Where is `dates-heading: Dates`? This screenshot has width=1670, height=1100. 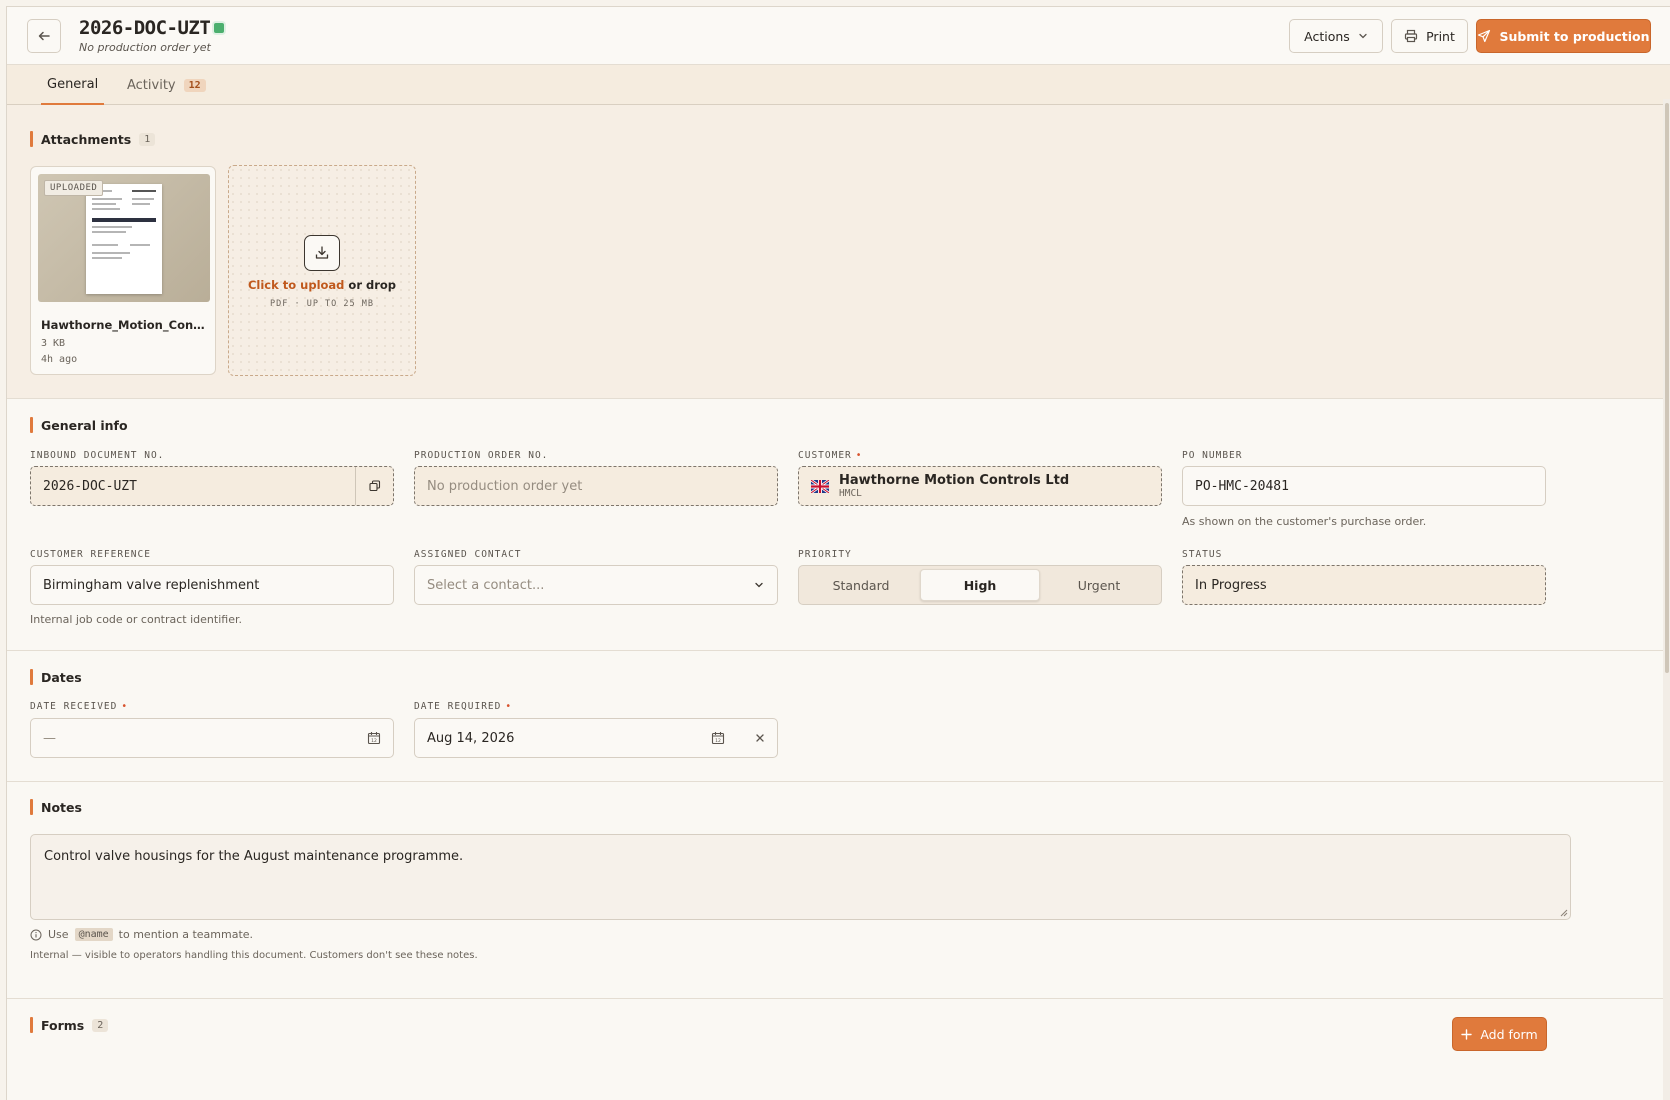
dates-heading: Dates is located at coordinates (56, 677).